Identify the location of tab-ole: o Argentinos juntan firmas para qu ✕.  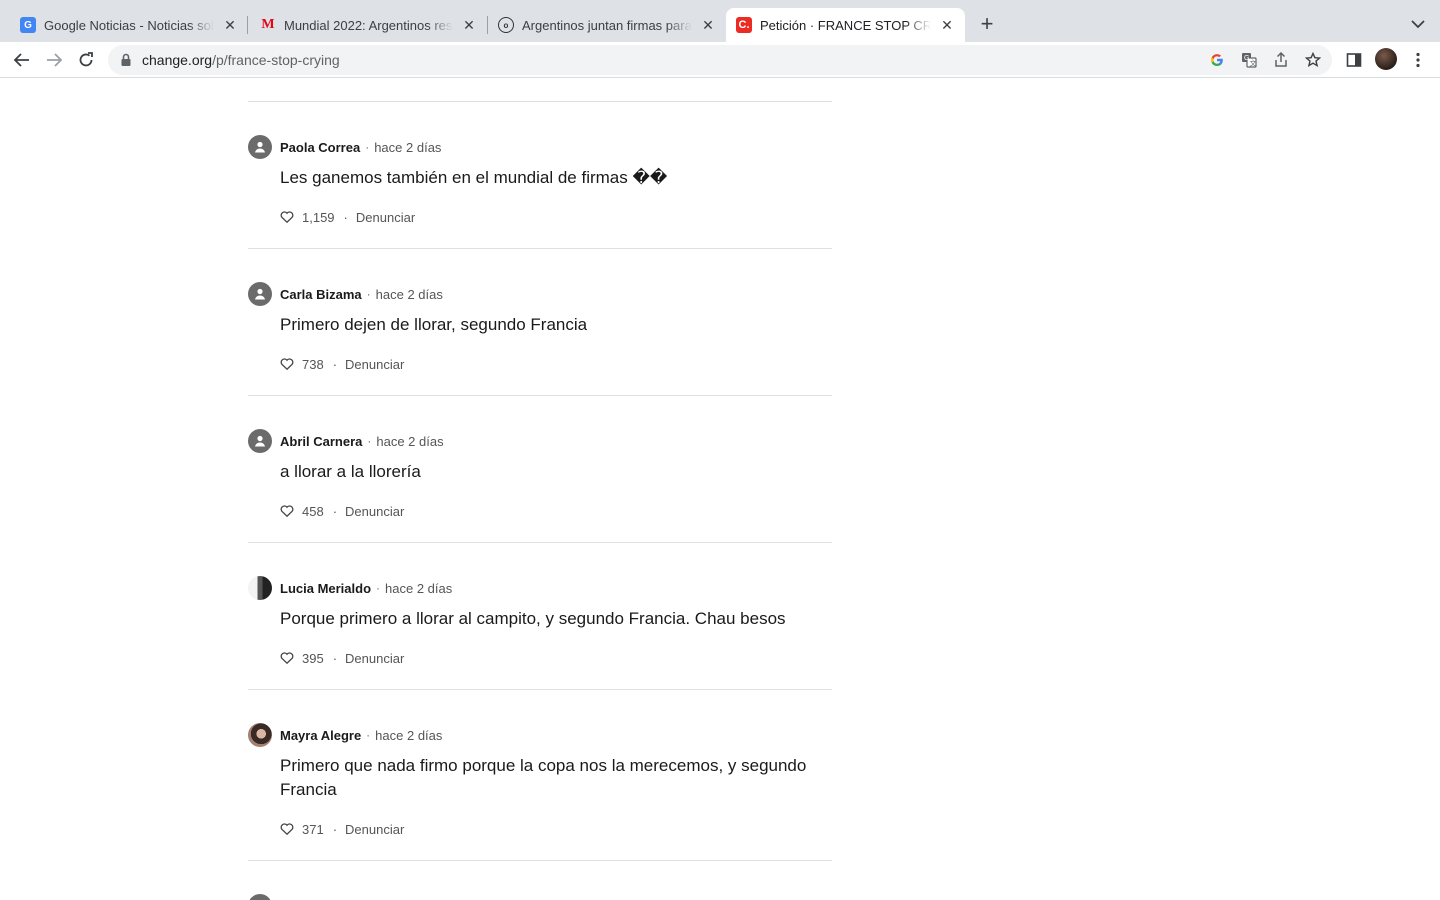
(602, 25).